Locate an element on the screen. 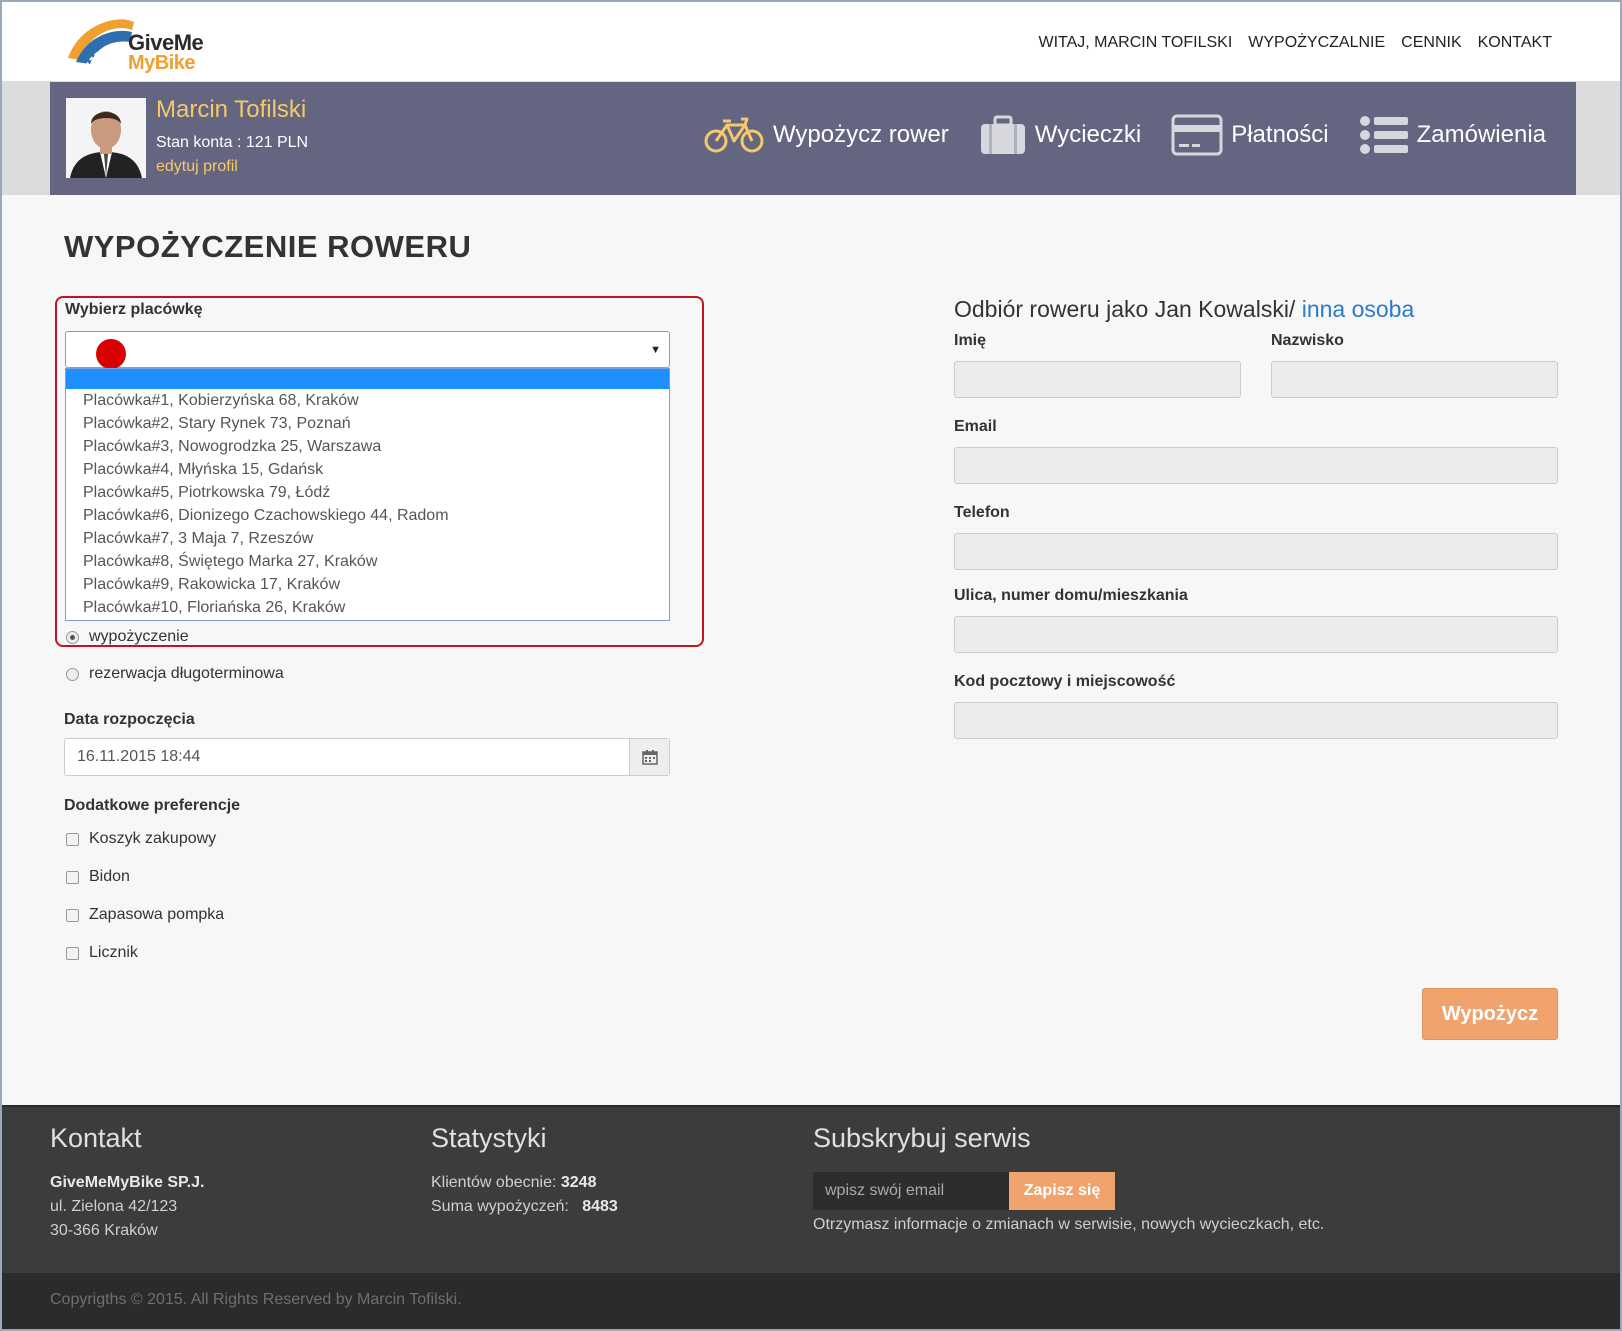 This screenshot has height=1331, width=1622. radio-long-term-label: rezerwacja długoterminowa is located at coordinates (186, 673).